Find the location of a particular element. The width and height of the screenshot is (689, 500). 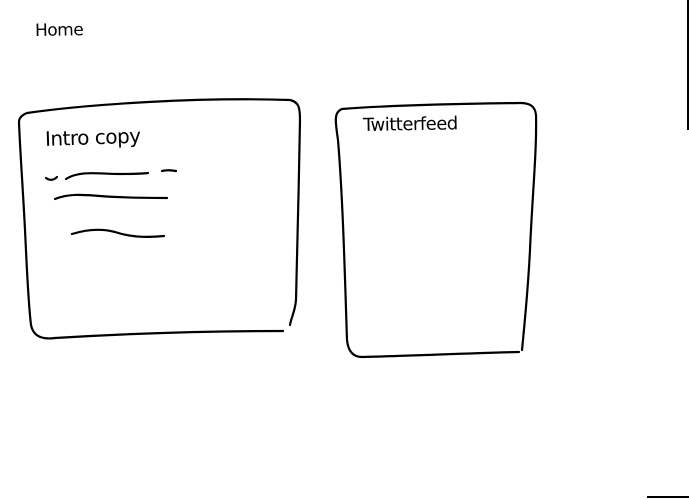

twitter-panel-title: Twitterfeed is located at coordinates (410, 124).